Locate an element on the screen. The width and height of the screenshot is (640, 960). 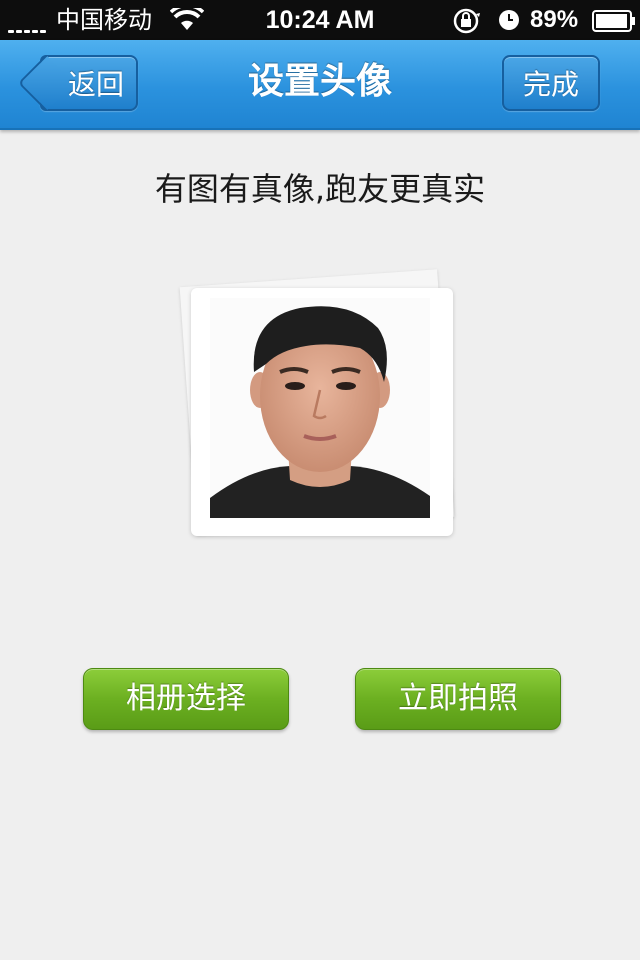
alarm-icon is located at coordinates (509, 22).